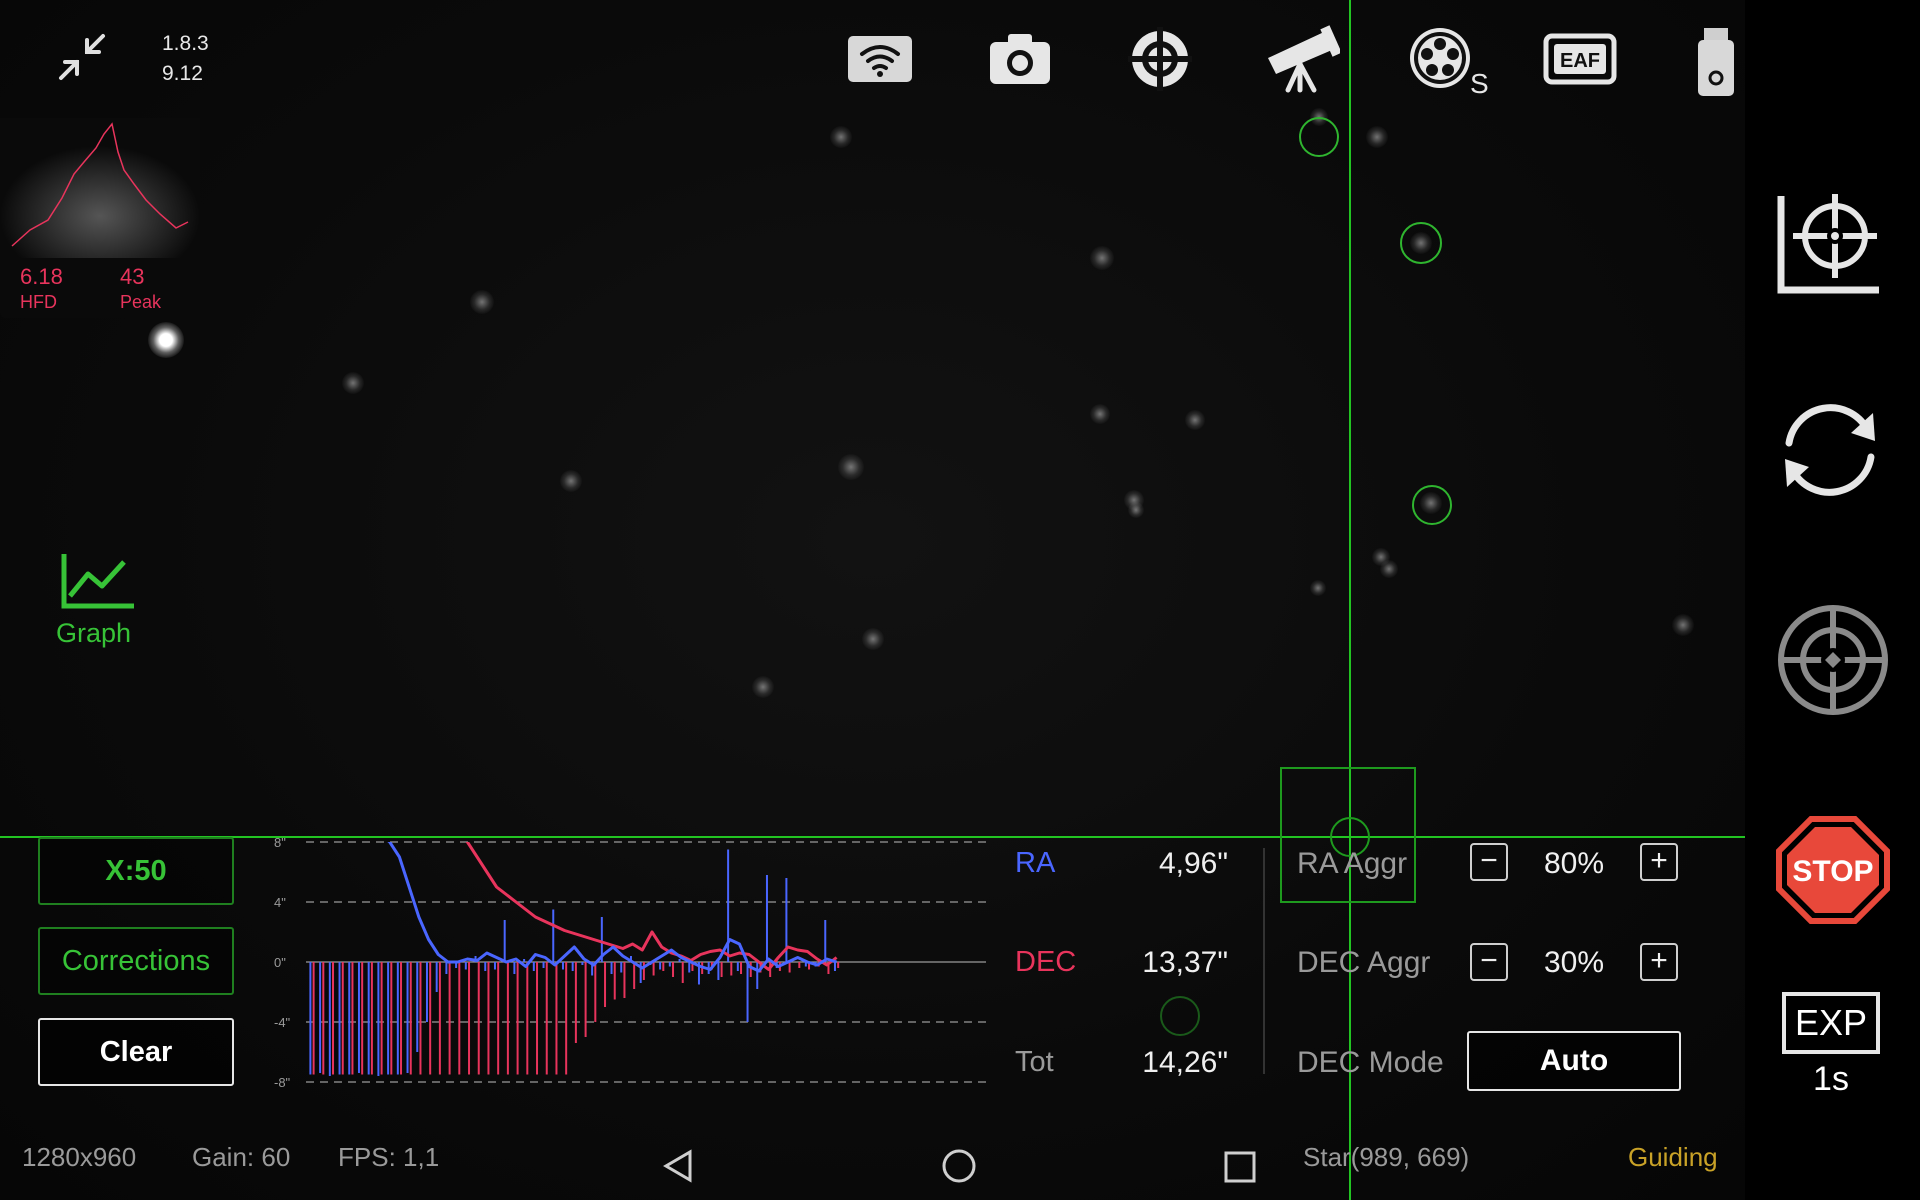  Describe the element at coordinates (1185, 1062) in the screenshot. I see `tot-value: 14,26"` at that location.